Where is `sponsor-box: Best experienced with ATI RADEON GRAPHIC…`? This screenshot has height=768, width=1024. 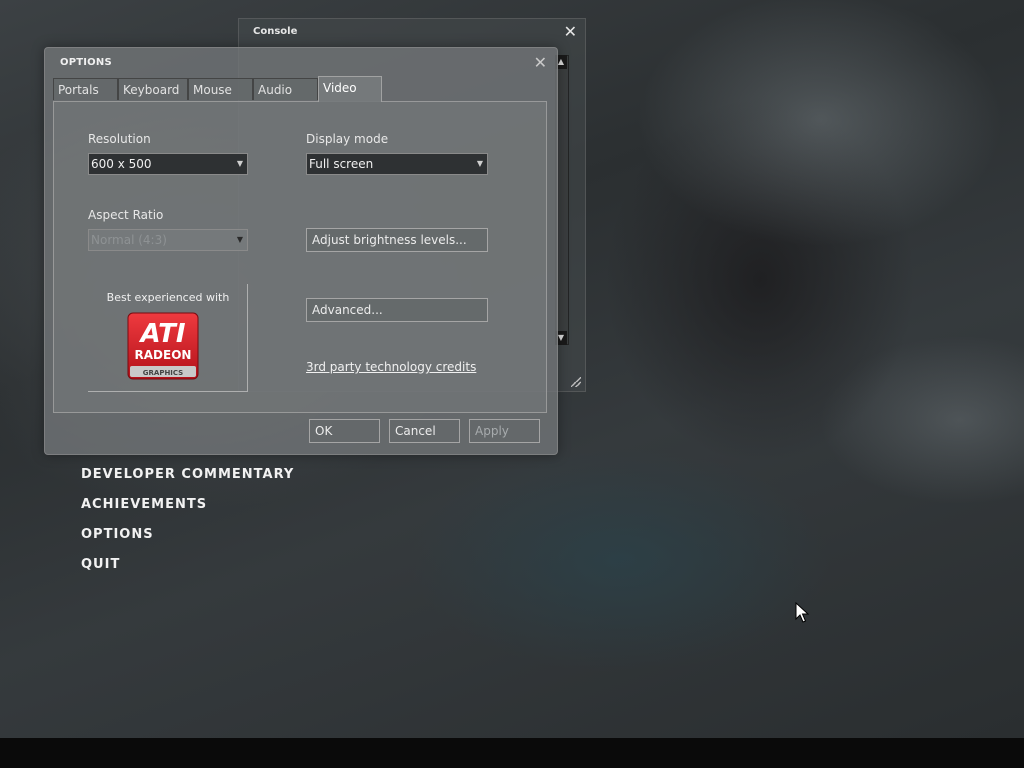 sponsor-box: Best experienced with ATI RADEON GRAPHIC… is located at coordinates (168, 338).